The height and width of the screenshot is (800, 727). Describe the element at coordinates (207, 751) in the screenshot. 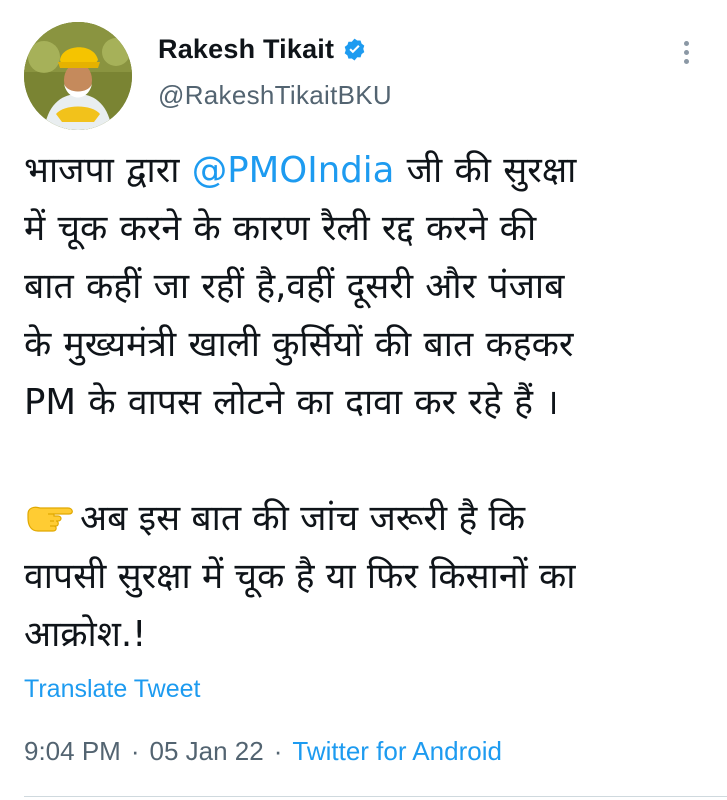

I see `tweet-date: 05 Jan 22` at that location.